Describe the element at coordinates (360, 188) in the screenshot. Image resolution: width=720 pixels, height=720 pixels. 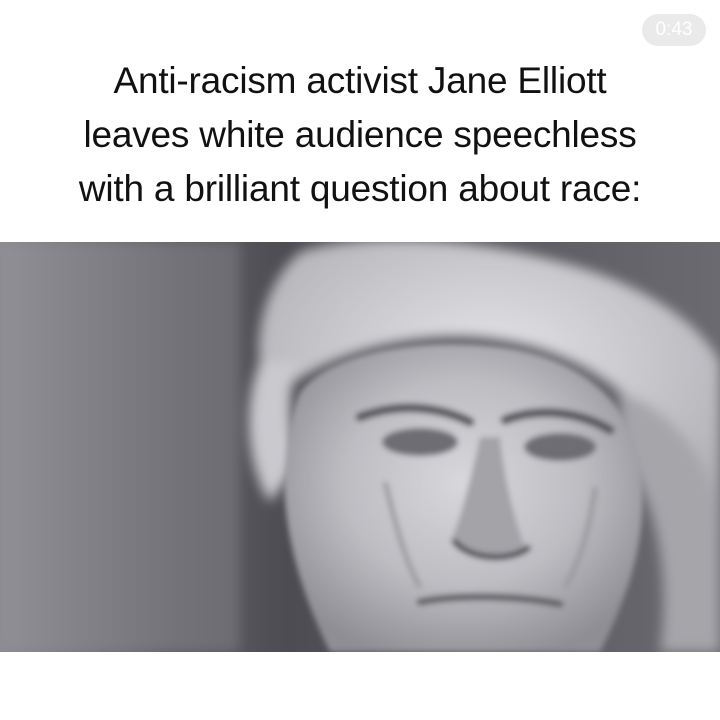
I see `caption-line: with a brilliant question about race:` at that location.